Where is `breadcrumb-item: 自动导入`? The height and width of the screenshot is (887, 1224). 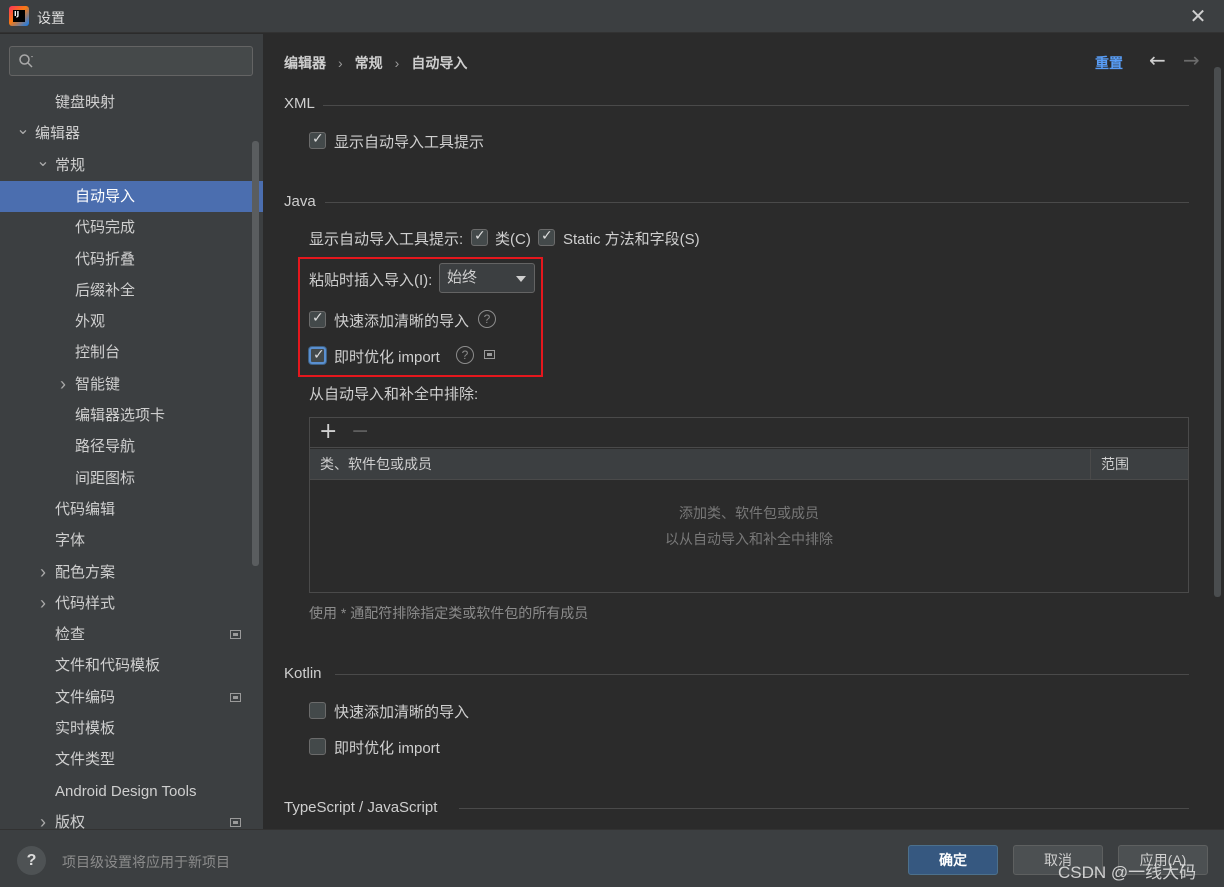
breadcrumb-item: 自动导入 is located at coordinates (439, 63).